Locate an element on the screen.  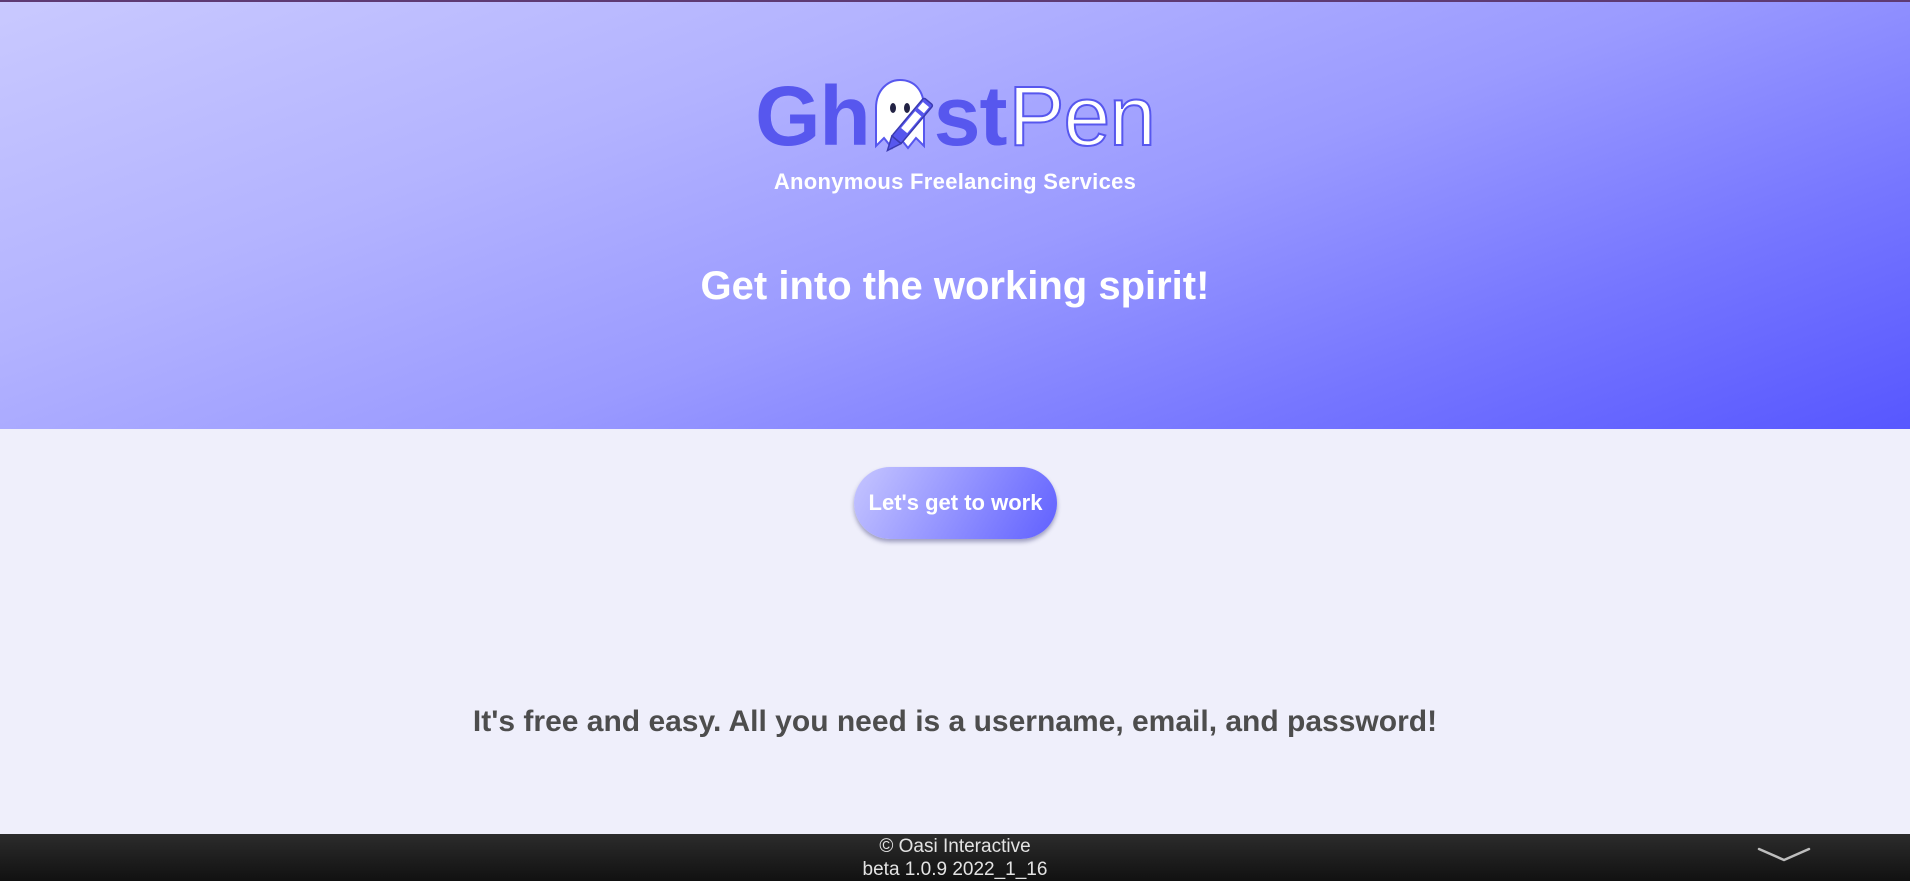
tagline: Anonymous Freelancing Services is located at coordinates (955, 181).